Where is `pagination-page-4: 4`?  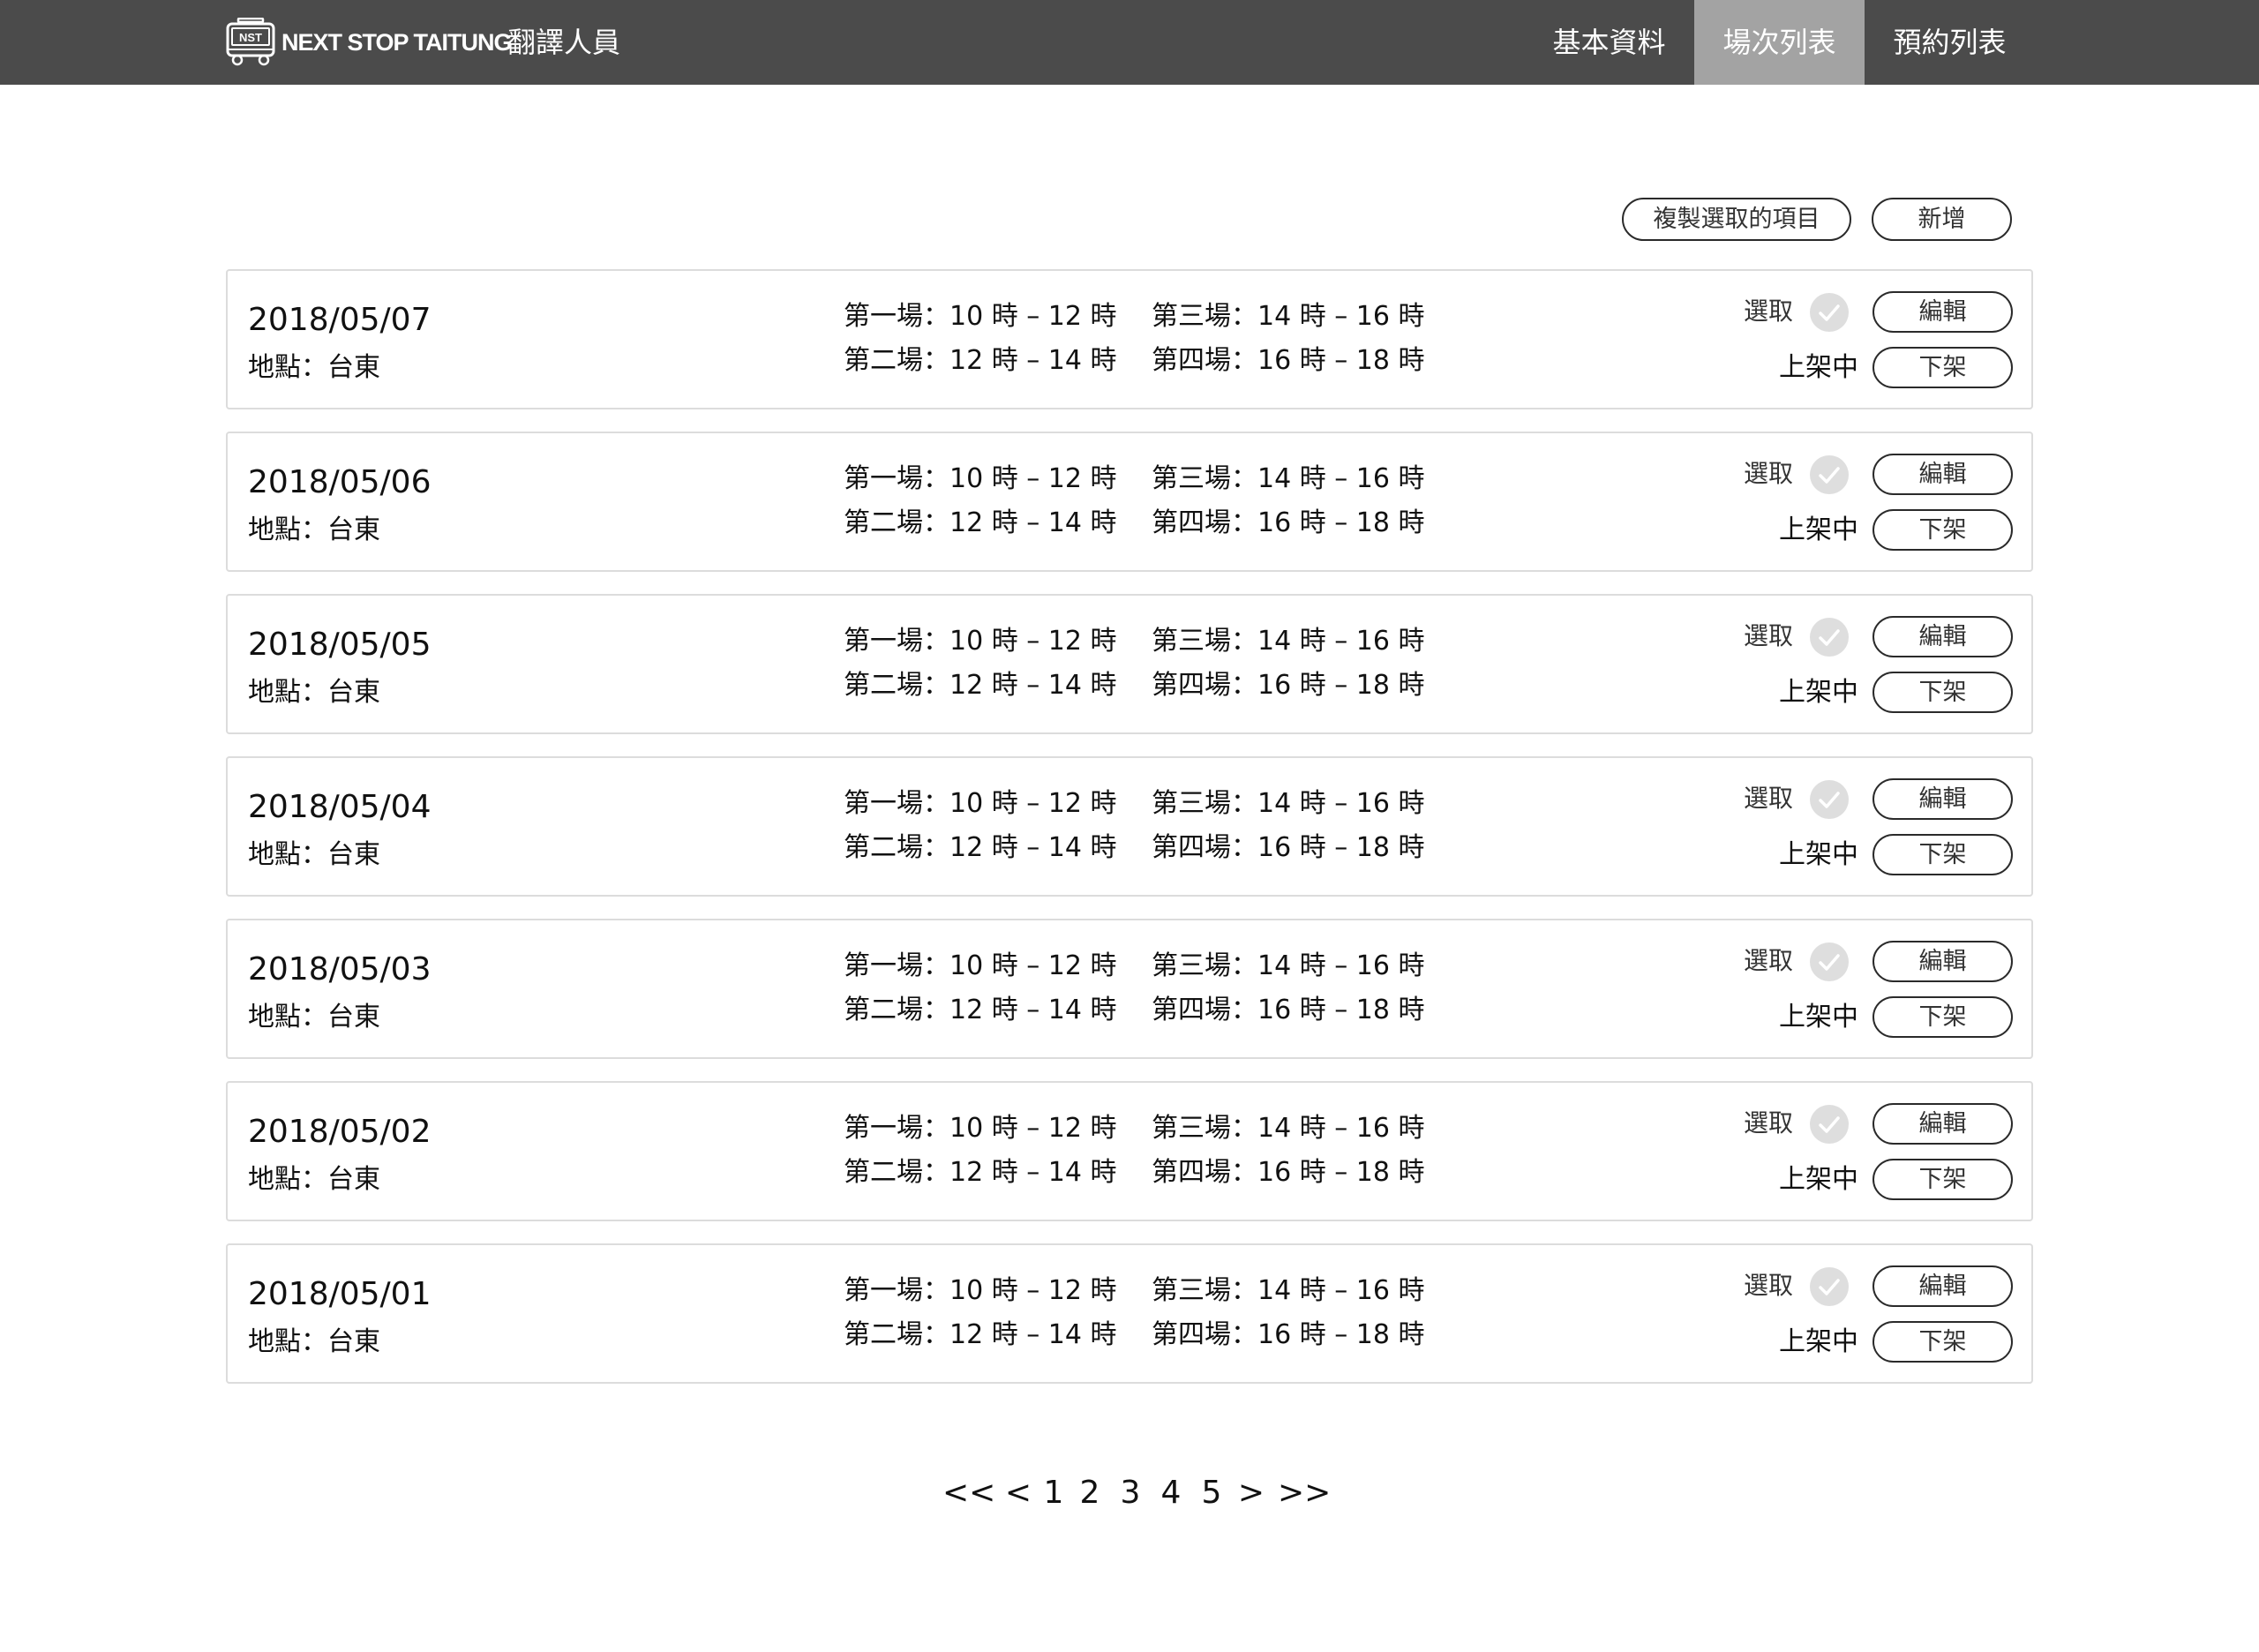 pagination-page-4: 4 is located at coordinates (1171, 1493).